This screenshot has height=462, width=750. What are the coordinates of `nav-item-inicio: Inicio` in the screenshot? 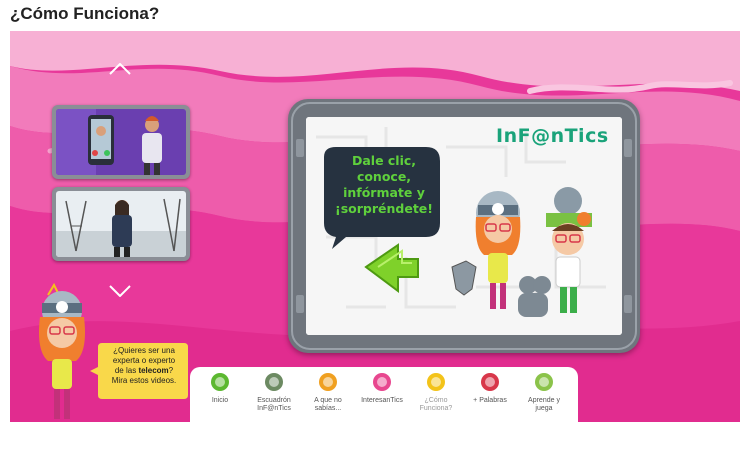 It's located at (220, 389).